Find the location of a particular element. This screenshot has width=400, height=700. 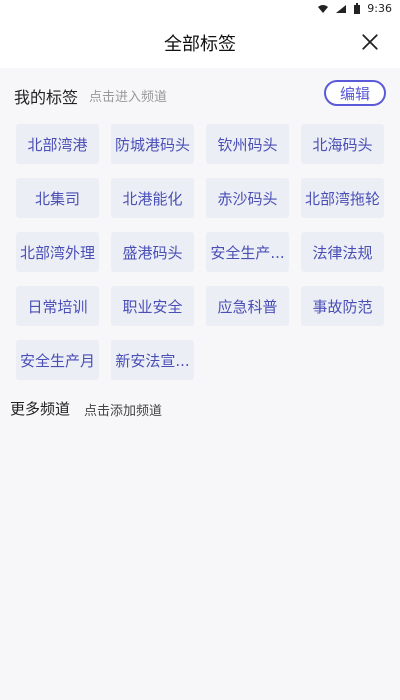

tag-item: 北集司 is located at coordinates (57, 198).